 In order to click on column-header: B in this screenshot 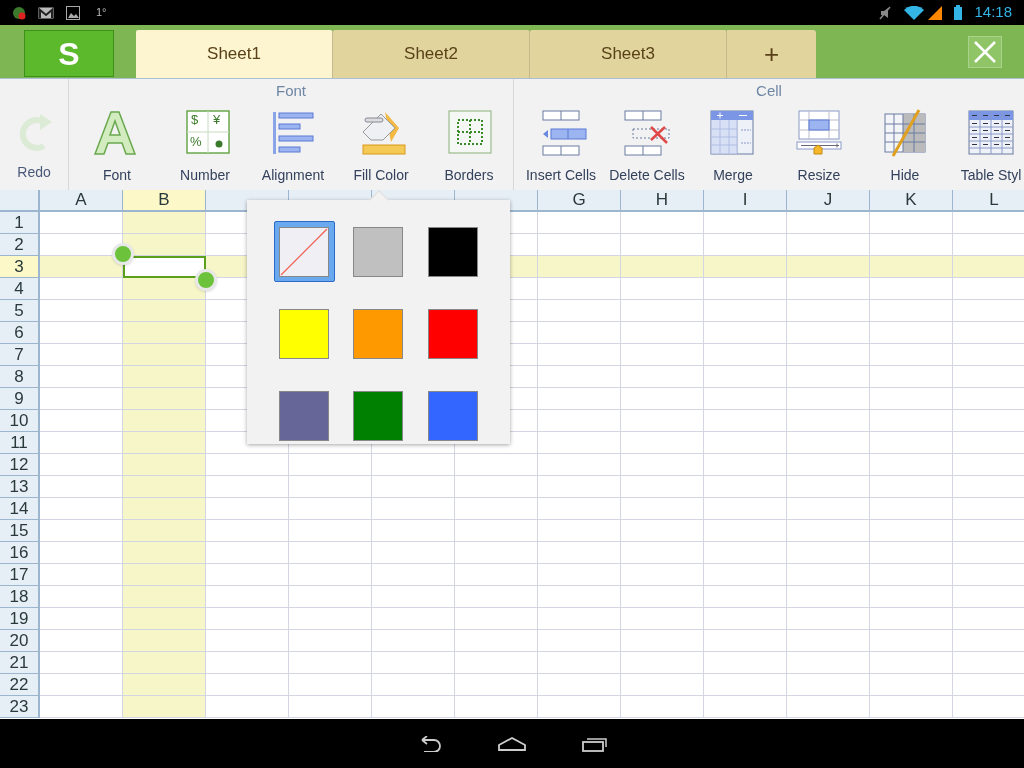, I will do `click(164, 201)`.